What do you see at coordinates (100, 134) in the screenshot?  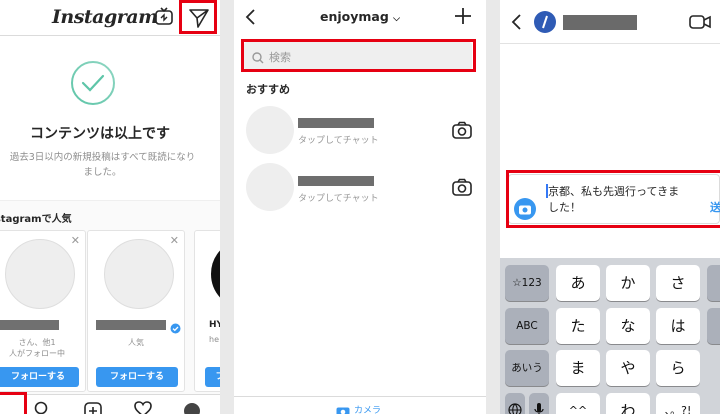 I see `caught-up-title: コンテンツは以上です` at bounding box center [100, 134].